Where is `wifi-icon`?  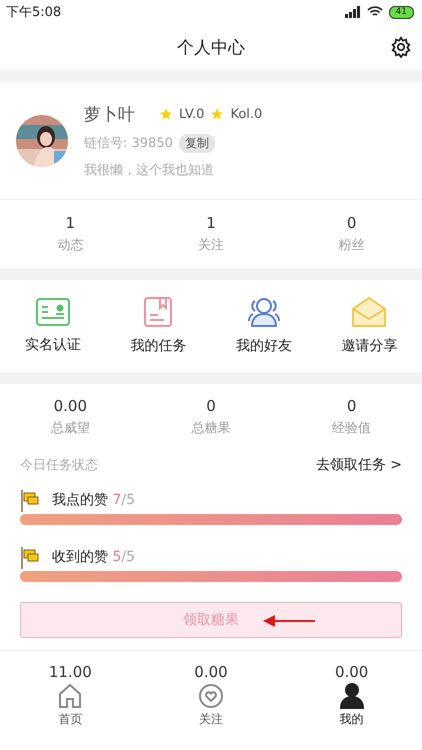 wifi-icon is located at coordinates (374, 12).